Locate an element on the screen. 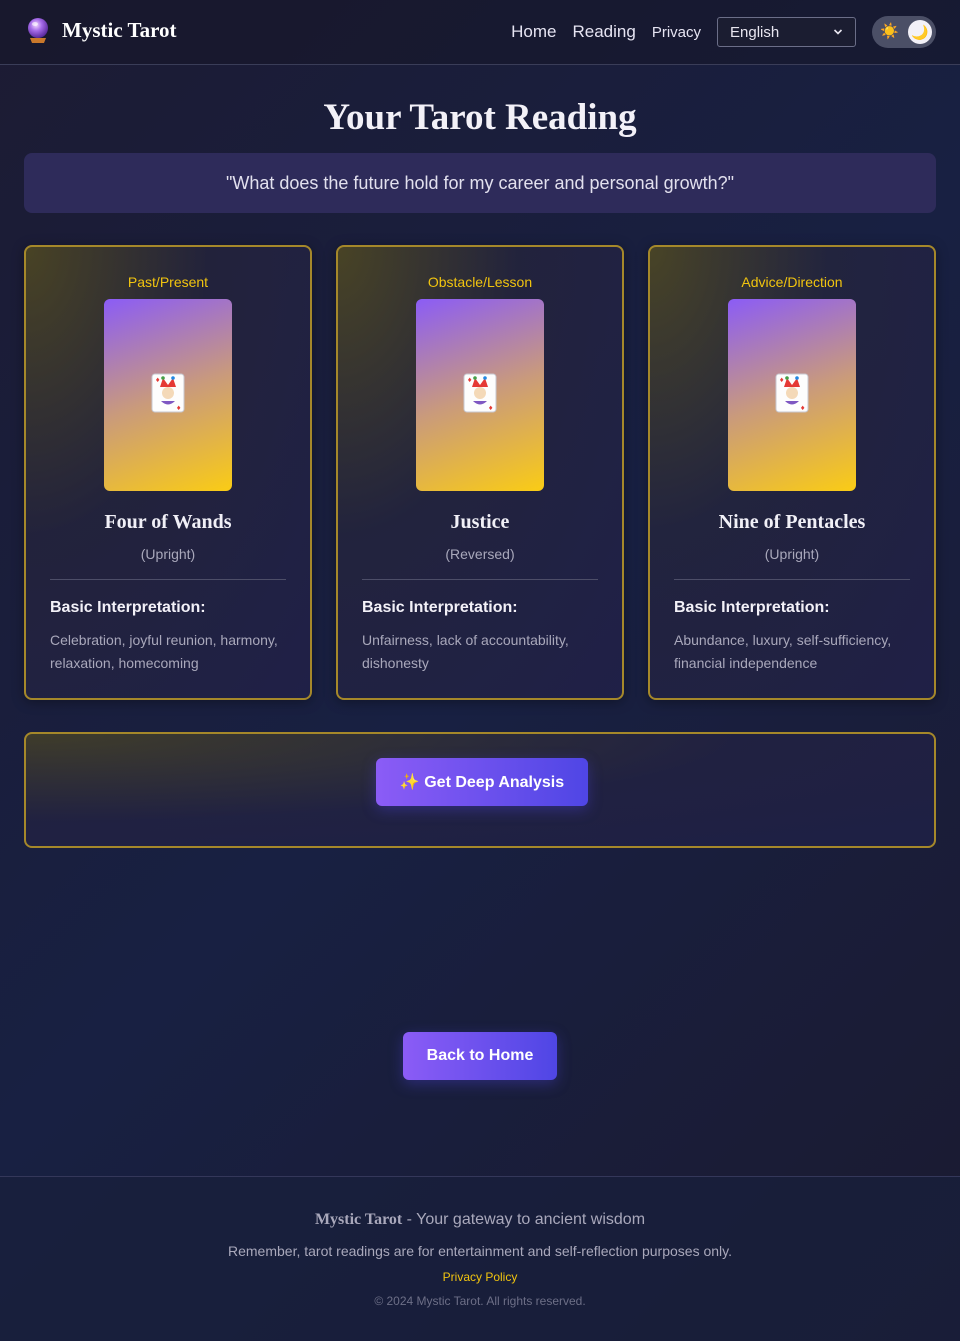 The height and width of the screenshot is (1341, 960). language-select-value: English is located at coordinates (755, 32).